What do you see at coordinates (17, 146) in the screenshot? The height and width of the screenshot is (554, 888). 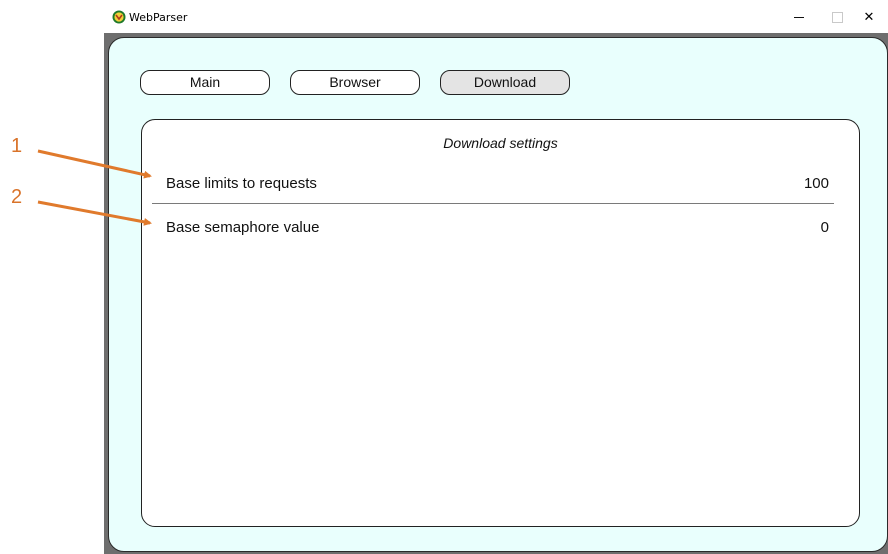 I see `annotation-number-1: 1` at bounding box center [17, 146].